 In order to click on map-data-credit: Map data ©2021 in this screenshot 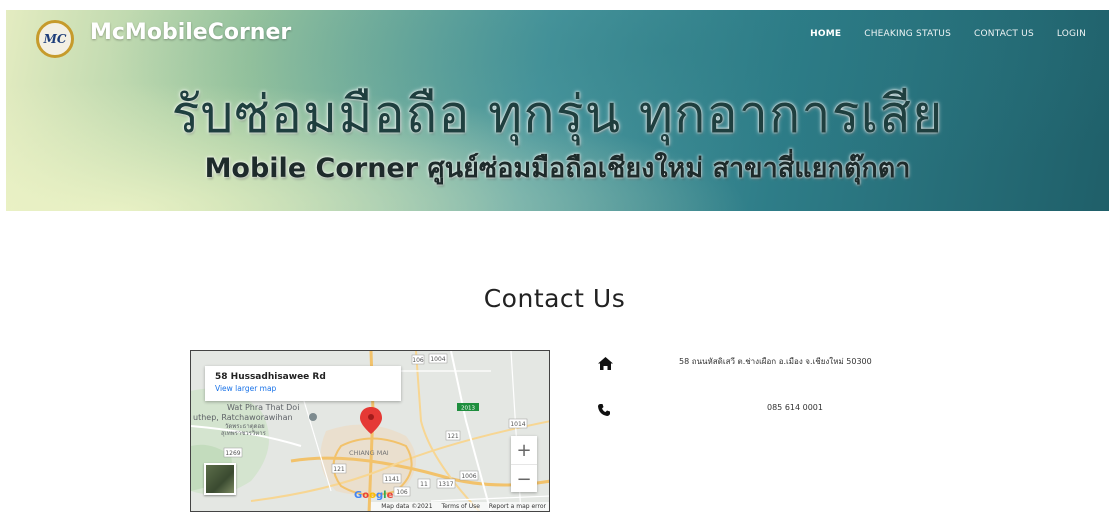, I will do `click(407, 506)`.